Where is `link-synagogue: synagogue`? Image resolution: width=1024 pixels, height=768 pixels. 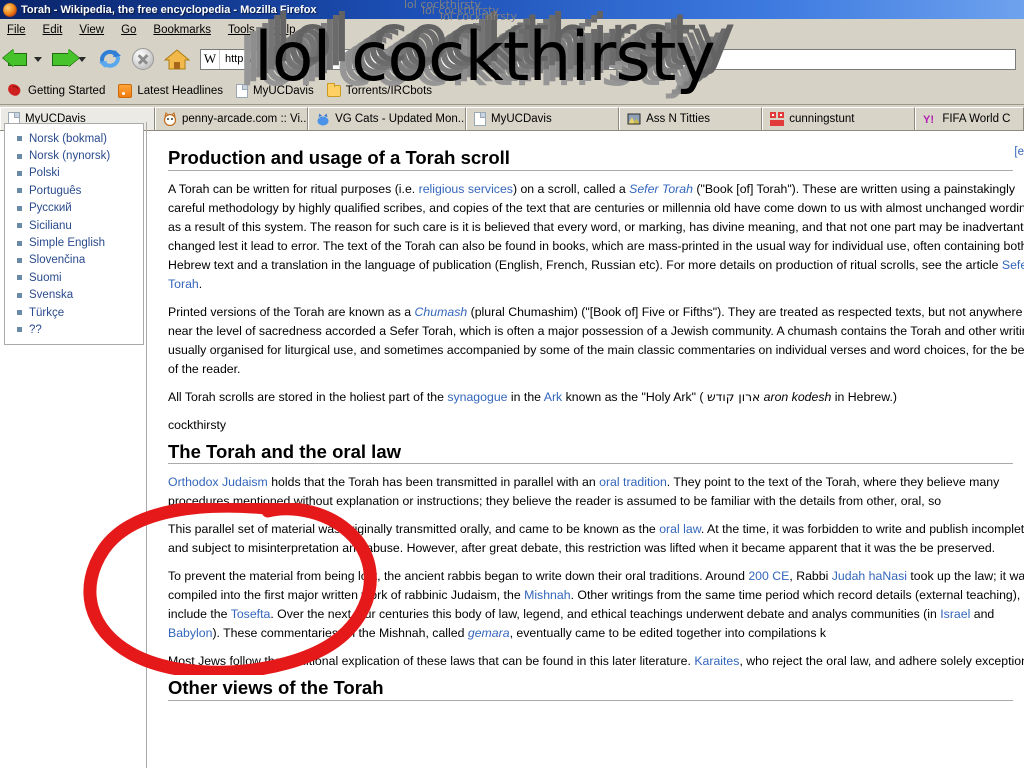 link-synagogue: synagogue is located at coordinates (477, 397).